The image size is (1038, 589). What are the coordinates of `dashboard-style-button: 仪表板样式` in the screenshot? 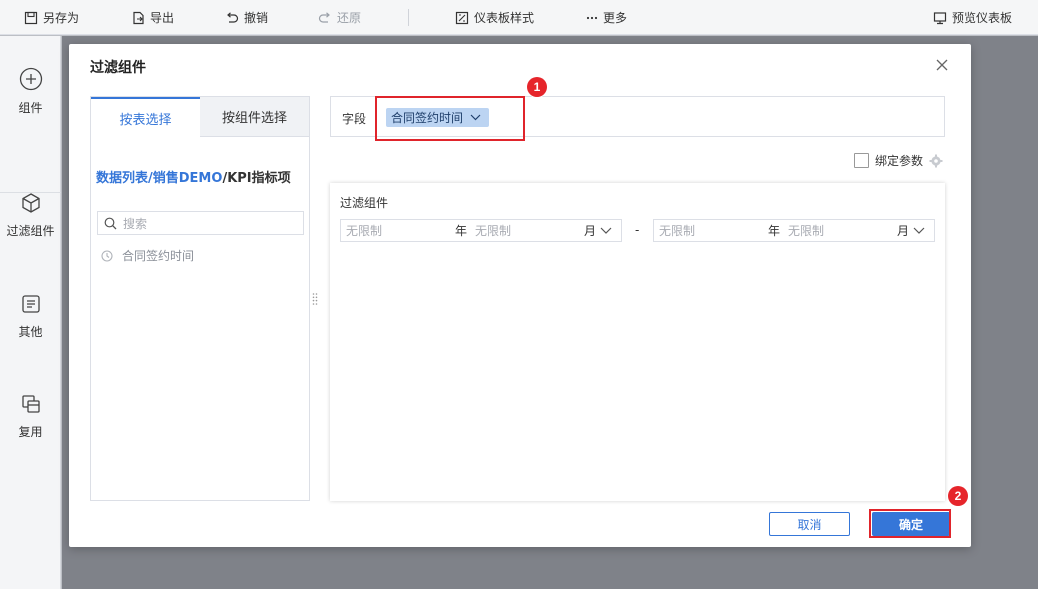 It's located at (494, 17).